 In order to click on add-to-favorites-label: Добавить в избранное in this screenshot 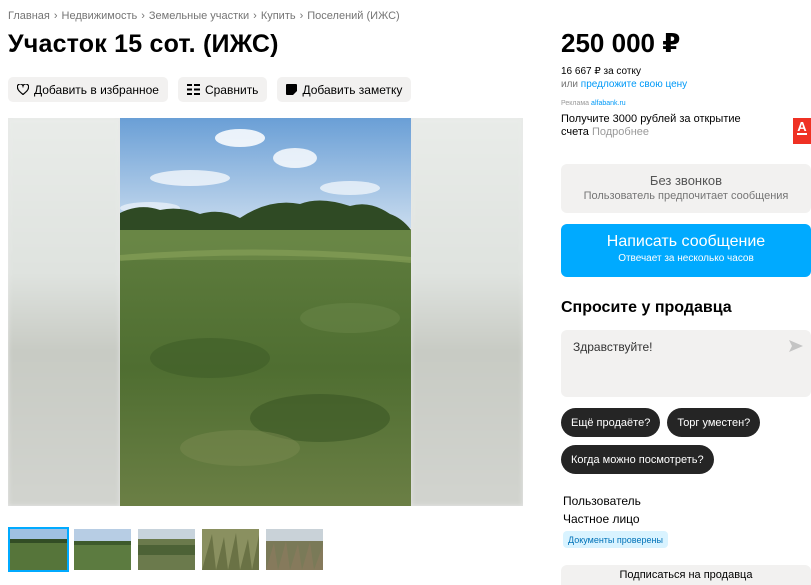, I will do `click(96, 89)`.